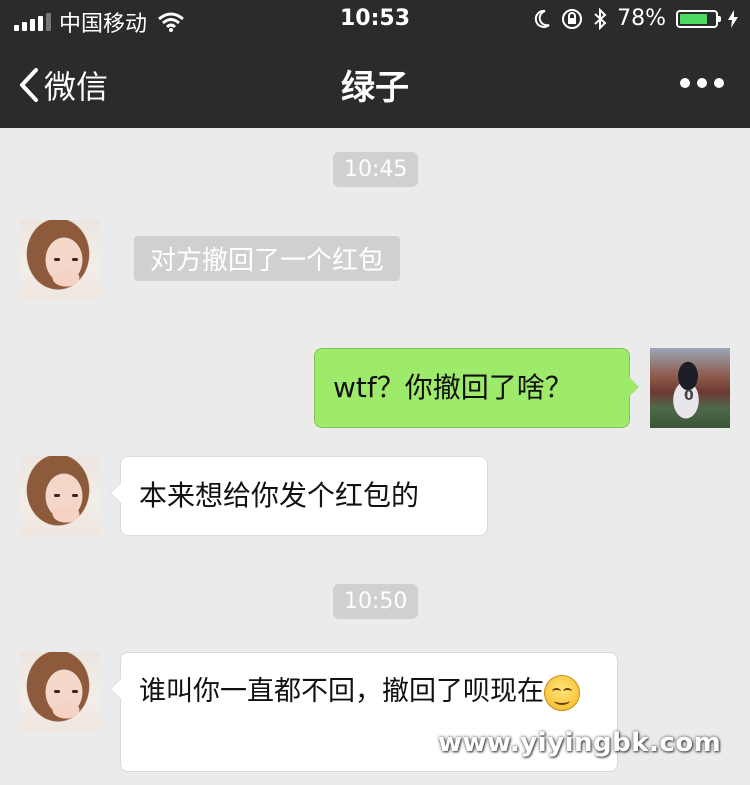  Describe the element at coordinates (542, 18) in the screenshot. I see `moon-icon` at that location.